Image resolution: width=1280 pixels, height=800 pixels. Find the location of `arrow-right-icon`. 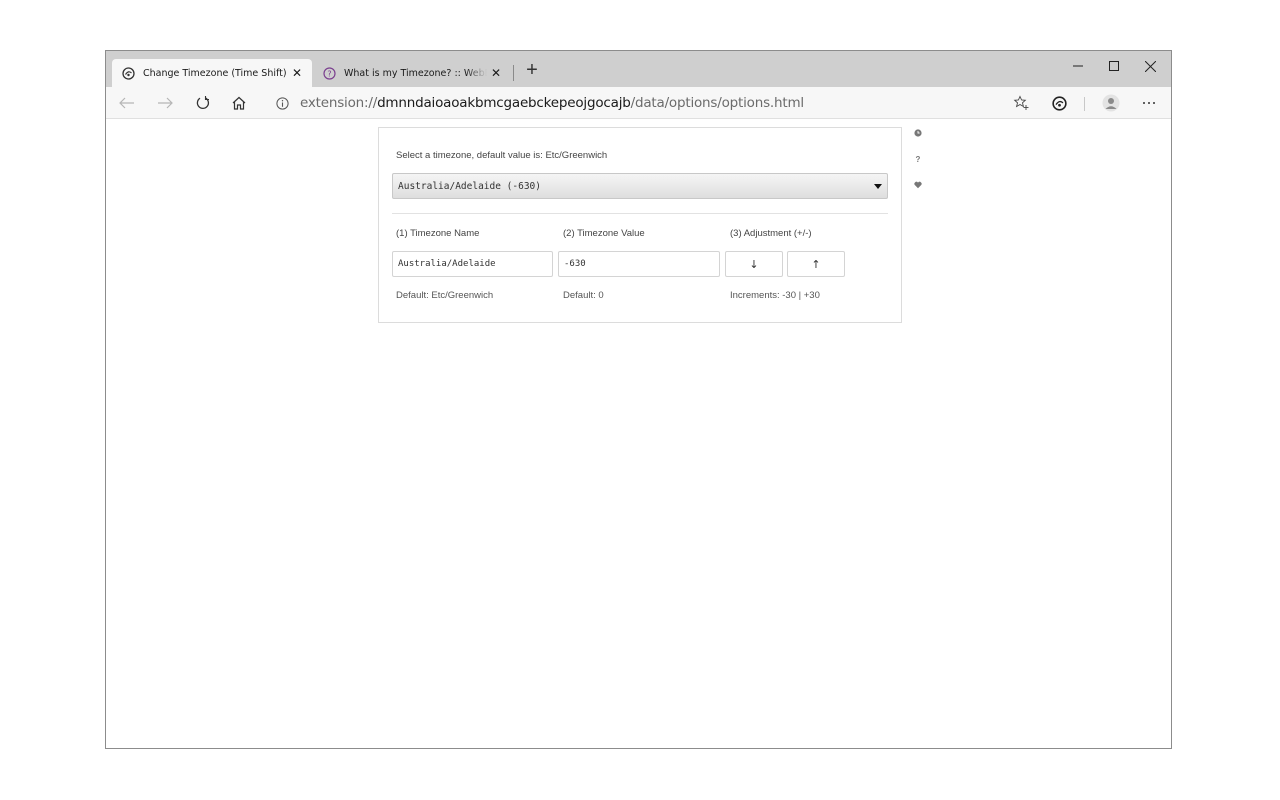

arrow-right-icon is located at coordinates (165, 103).